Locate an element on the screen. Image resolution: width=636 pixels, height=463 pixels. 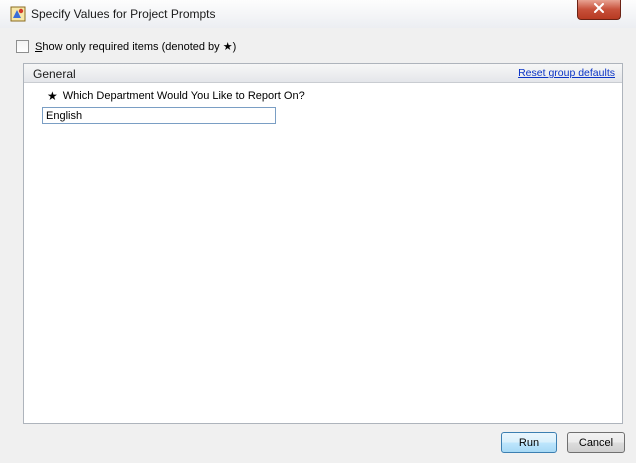
close-button is located at coordinates (599, 10).